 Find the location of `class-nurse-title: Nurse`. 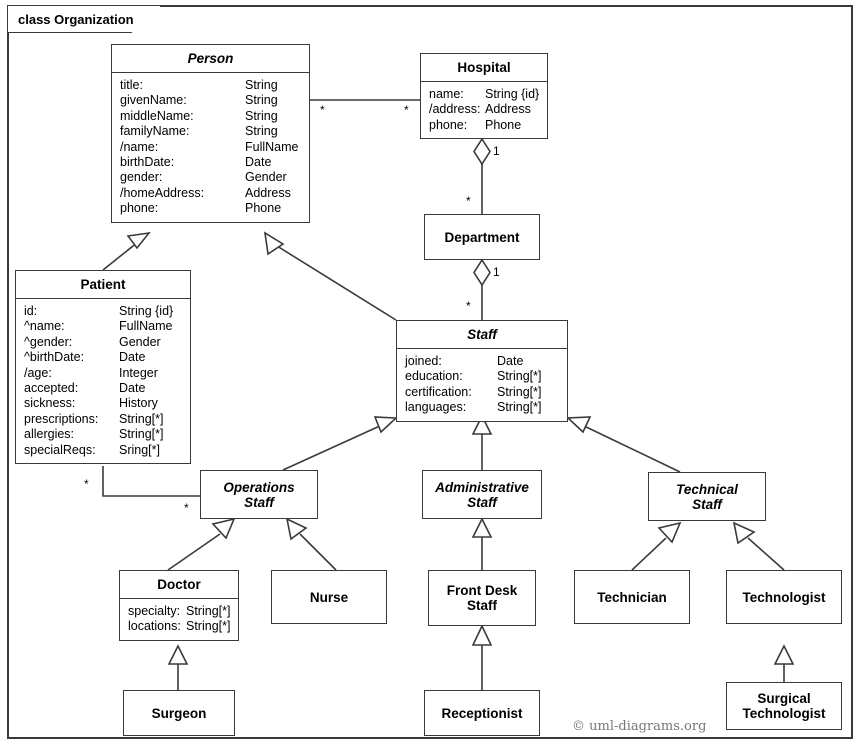

class-nurse-title: Nurse is located at coordinates (329, 597).